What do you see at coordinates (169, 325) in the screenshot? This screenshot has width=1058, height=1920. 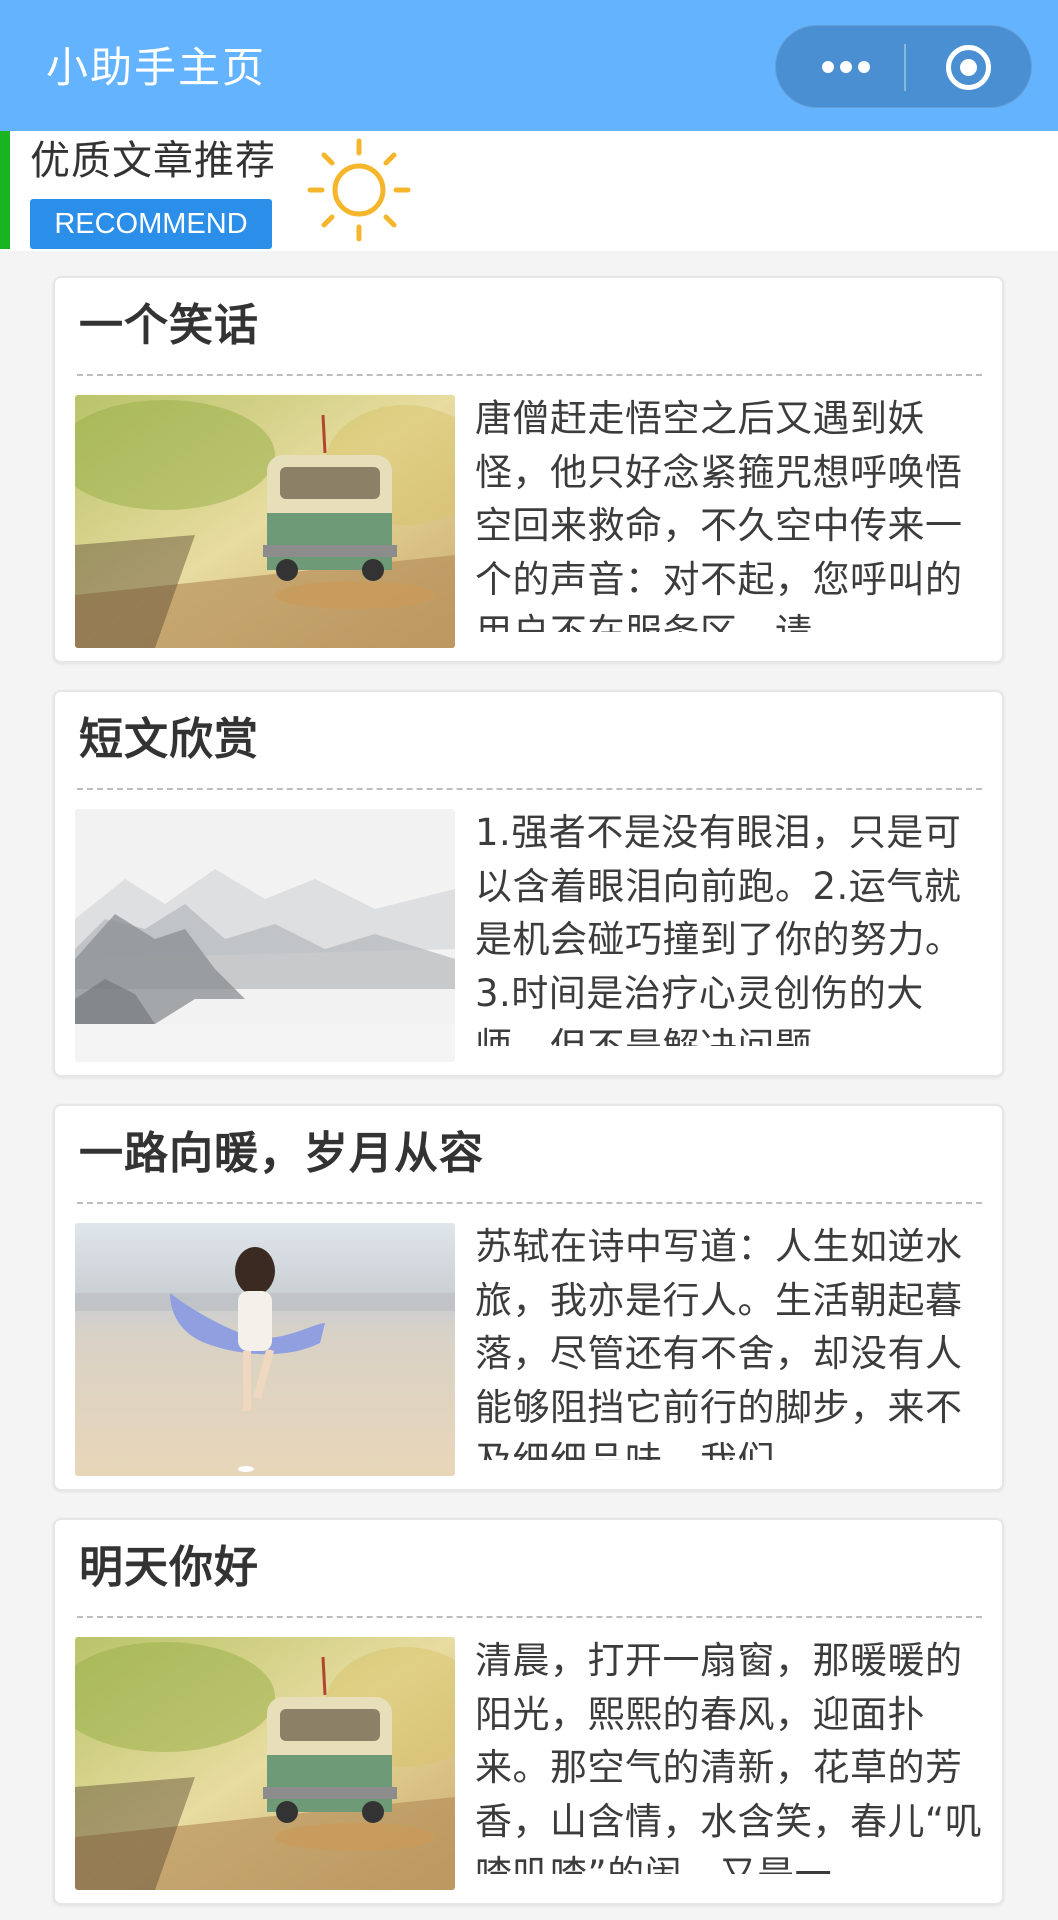 I see `article-title: 一个笑话` at bounding box center [169, 325].